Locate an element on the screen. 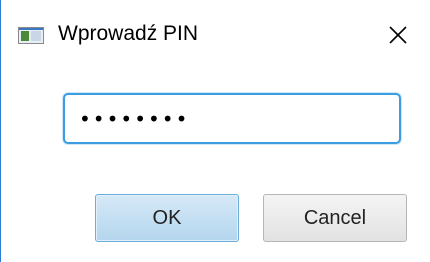  window-app-icon is located at coordinates (31, 35).